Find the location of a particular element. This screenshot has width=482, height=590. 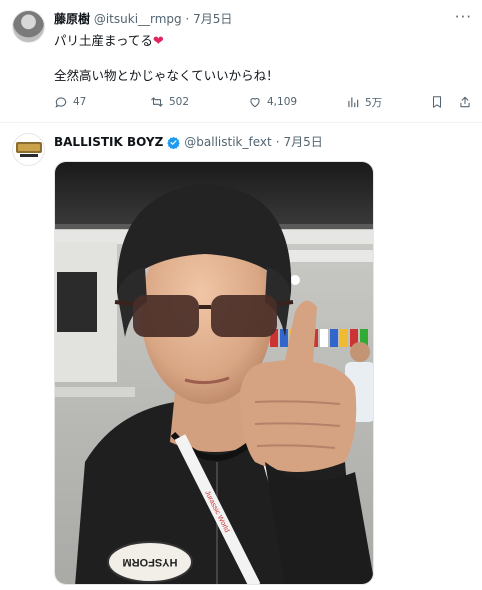

author-name: 藤原樹 is located at coordinates (72, 19).